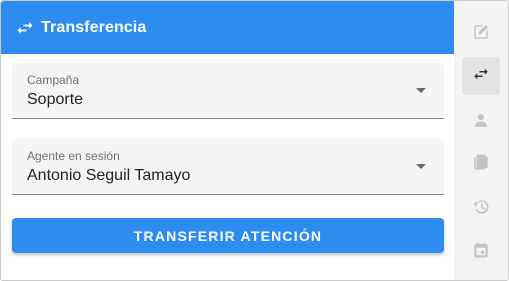 The width and height of the screenshot is (509, 281). I want to click on calendar-icon, so click(481, 252).